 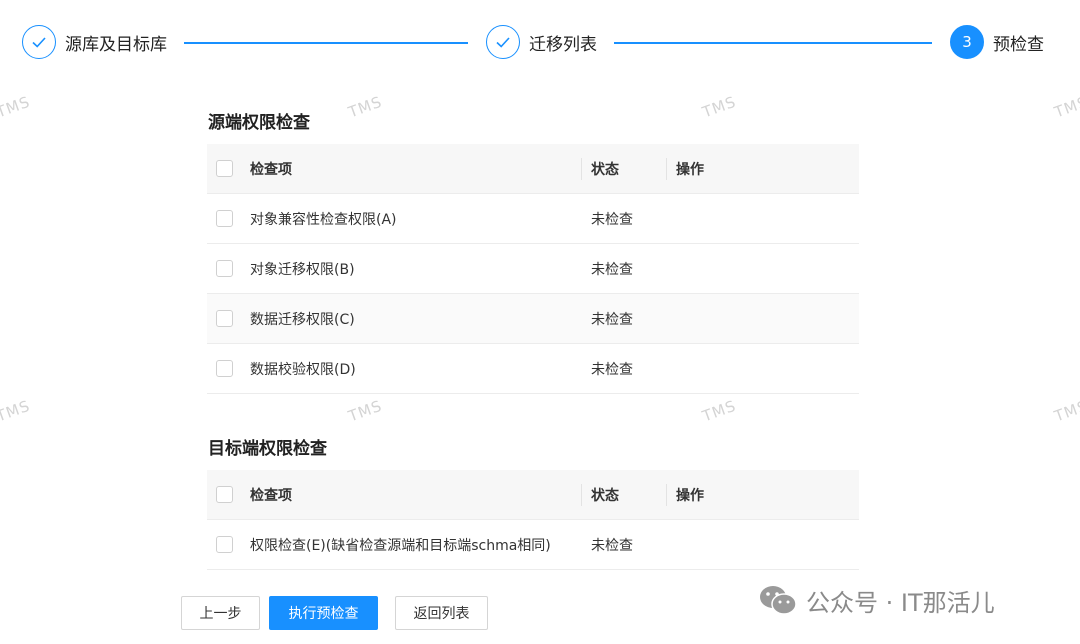 What do you see at coordinates (220, 613) in the screenshot?
I see `prev-step-button: 上一步` at bounding box center [220, 613].